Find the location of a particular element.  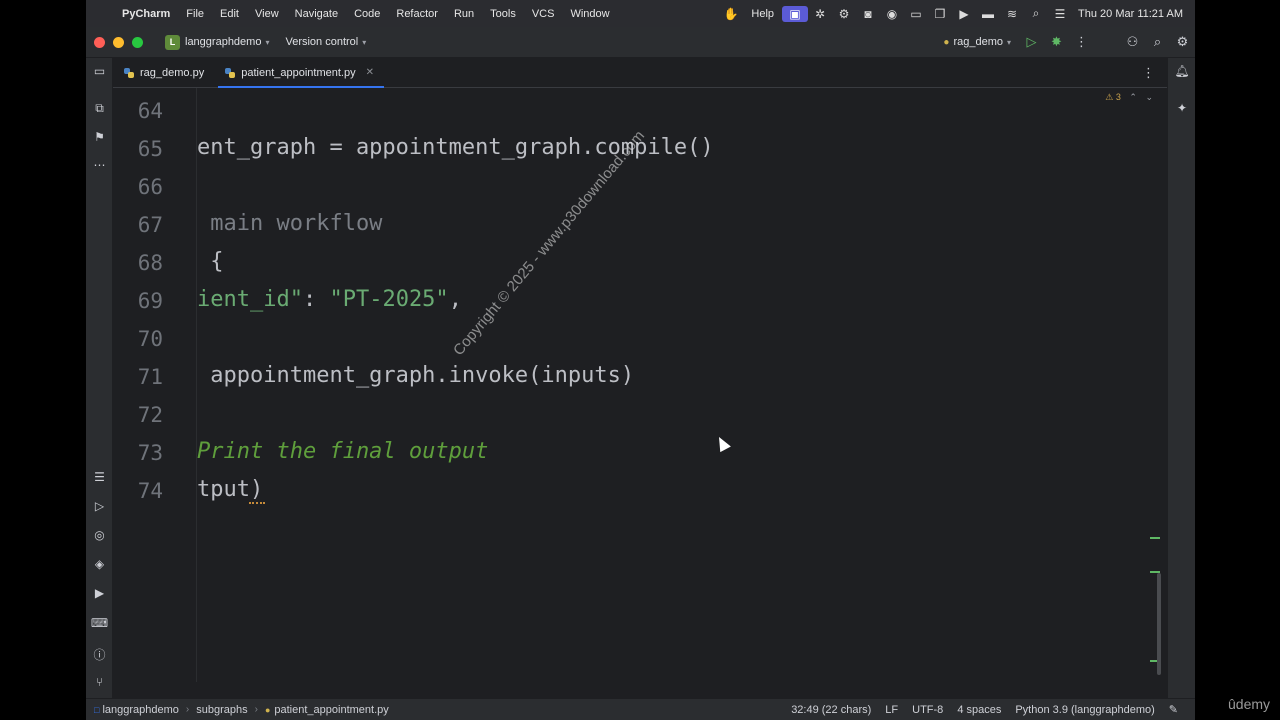

search-icon: ⌕ is located at coordinates (1036, 14).